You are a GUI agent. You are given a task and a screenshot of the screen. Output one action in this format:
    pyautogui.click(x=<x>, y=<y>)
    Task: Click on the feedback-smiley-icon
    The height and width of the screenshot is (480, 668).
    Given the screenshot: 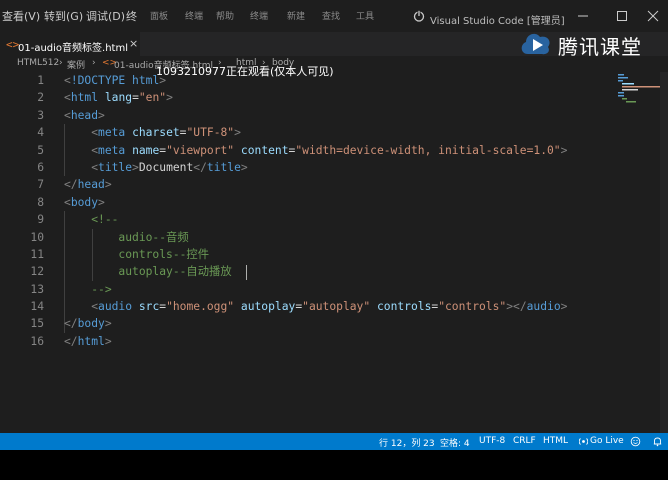 What is the action you would take?
    pyautogui.click(x=635, y=441)
    